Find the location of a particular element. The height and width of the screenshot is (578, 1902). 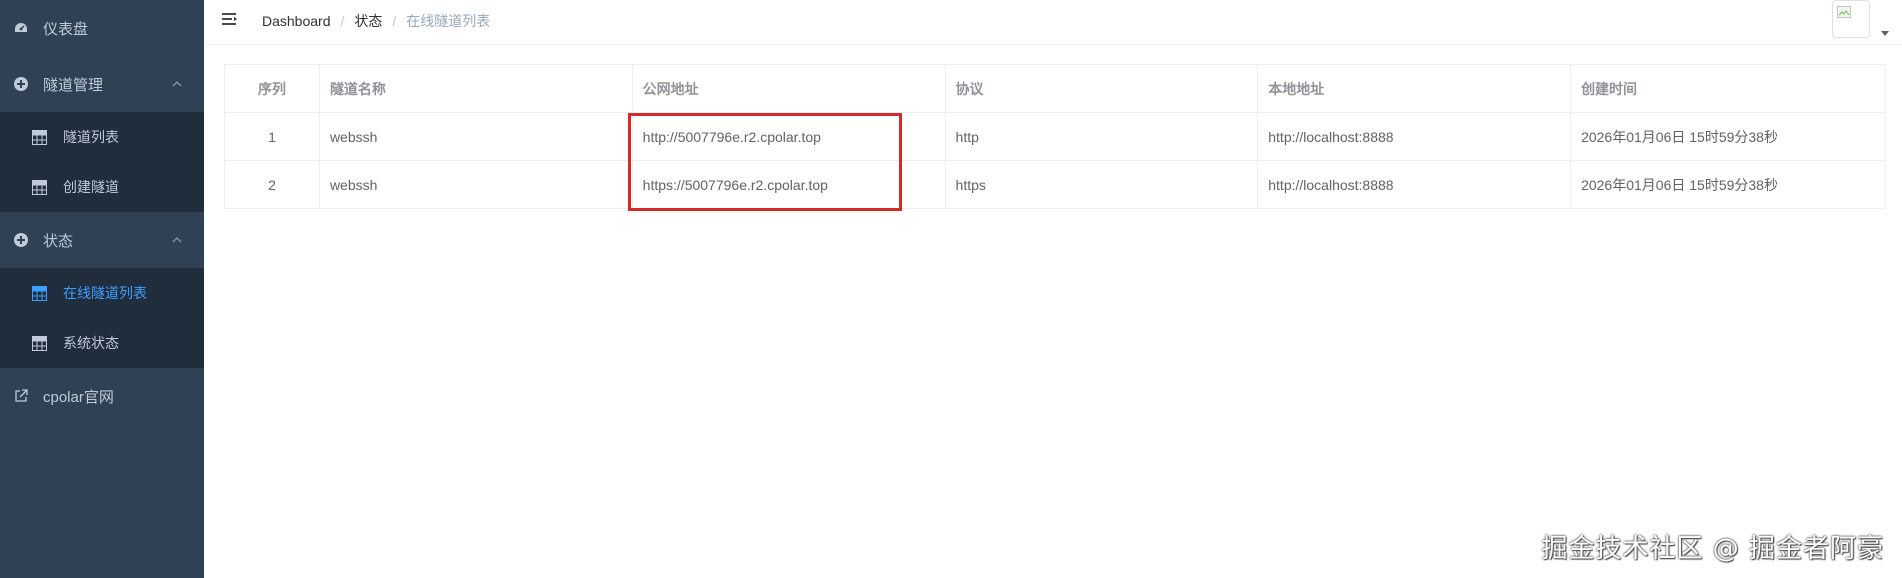

external-link-icon is located at coordinates (20, 396).